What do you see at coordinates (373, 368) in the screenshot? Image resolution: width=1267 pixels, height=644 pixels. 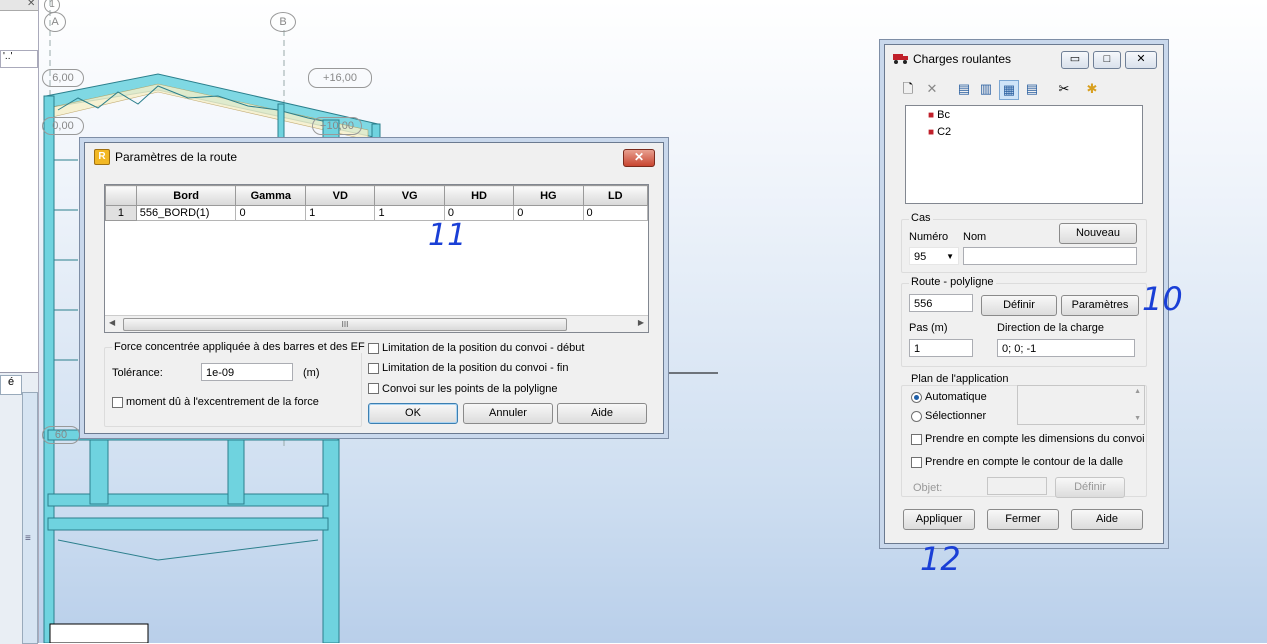 I see `limit-end-checkbox` at bounding box center [373, 368].